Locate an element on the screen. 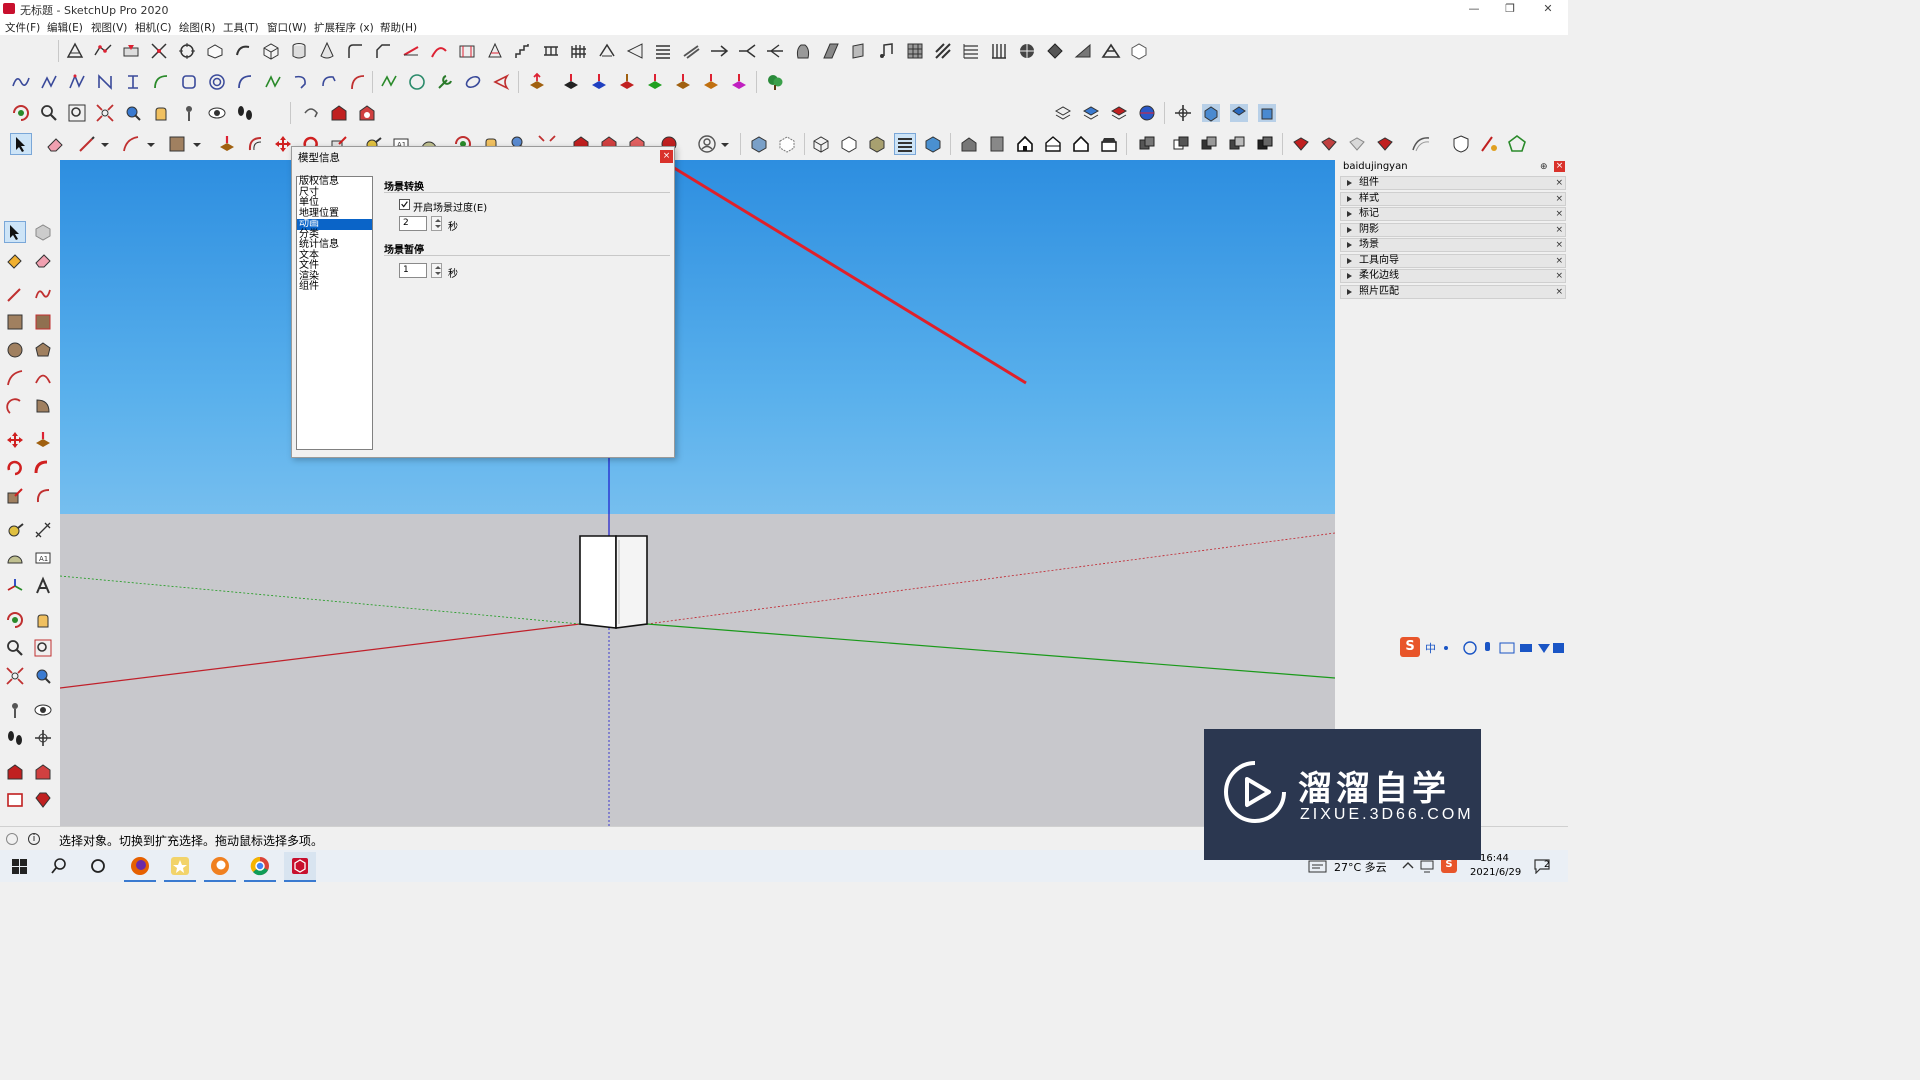 This screenshot has width=1920, height=1080. zoom-window-icon is located at coordinates (77, 113).